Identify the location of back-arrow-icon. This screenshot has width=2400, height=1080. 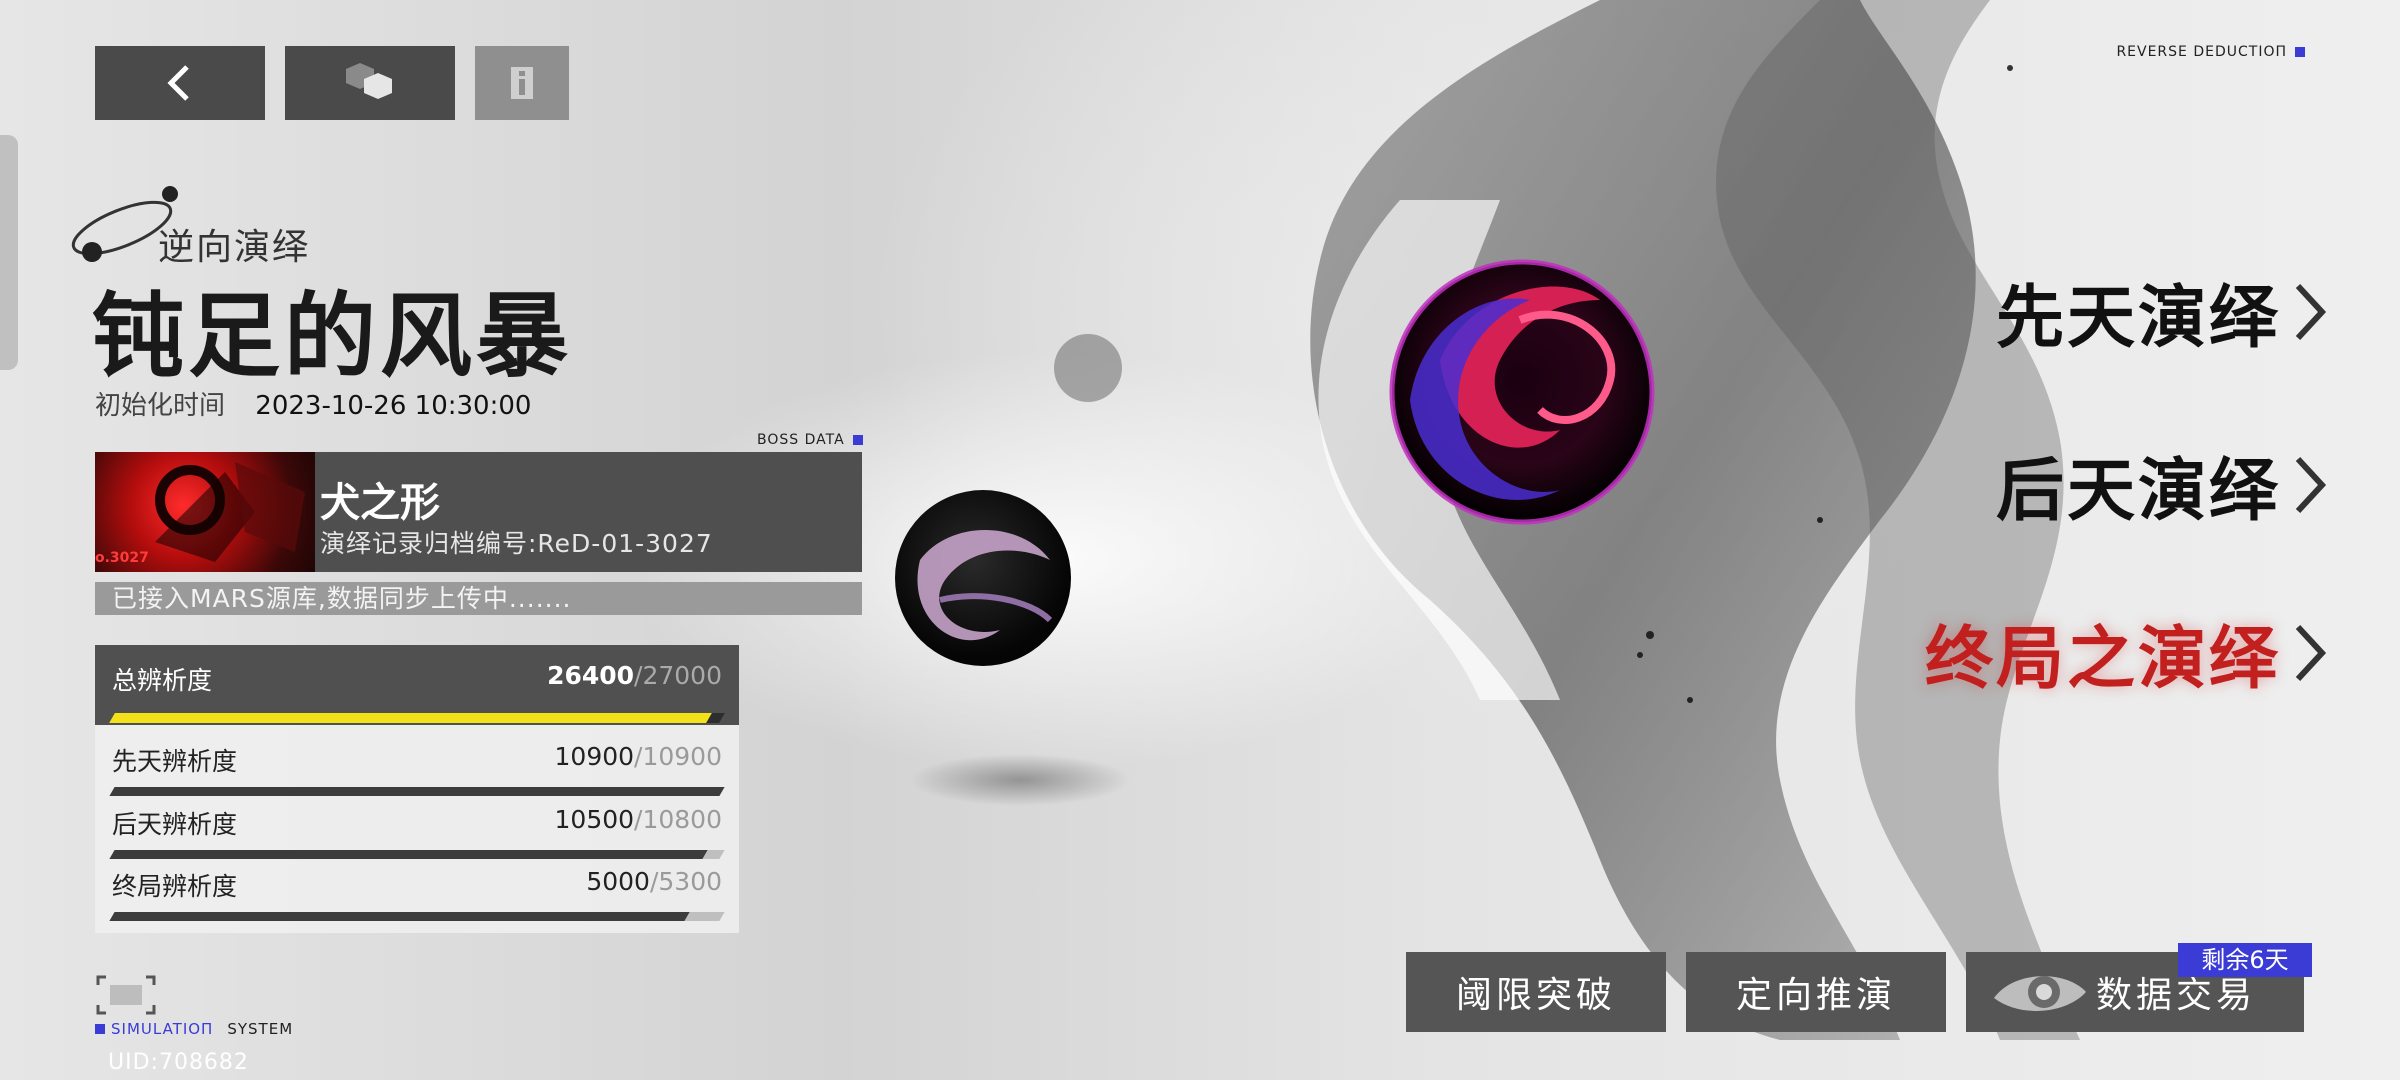
(178, 83).